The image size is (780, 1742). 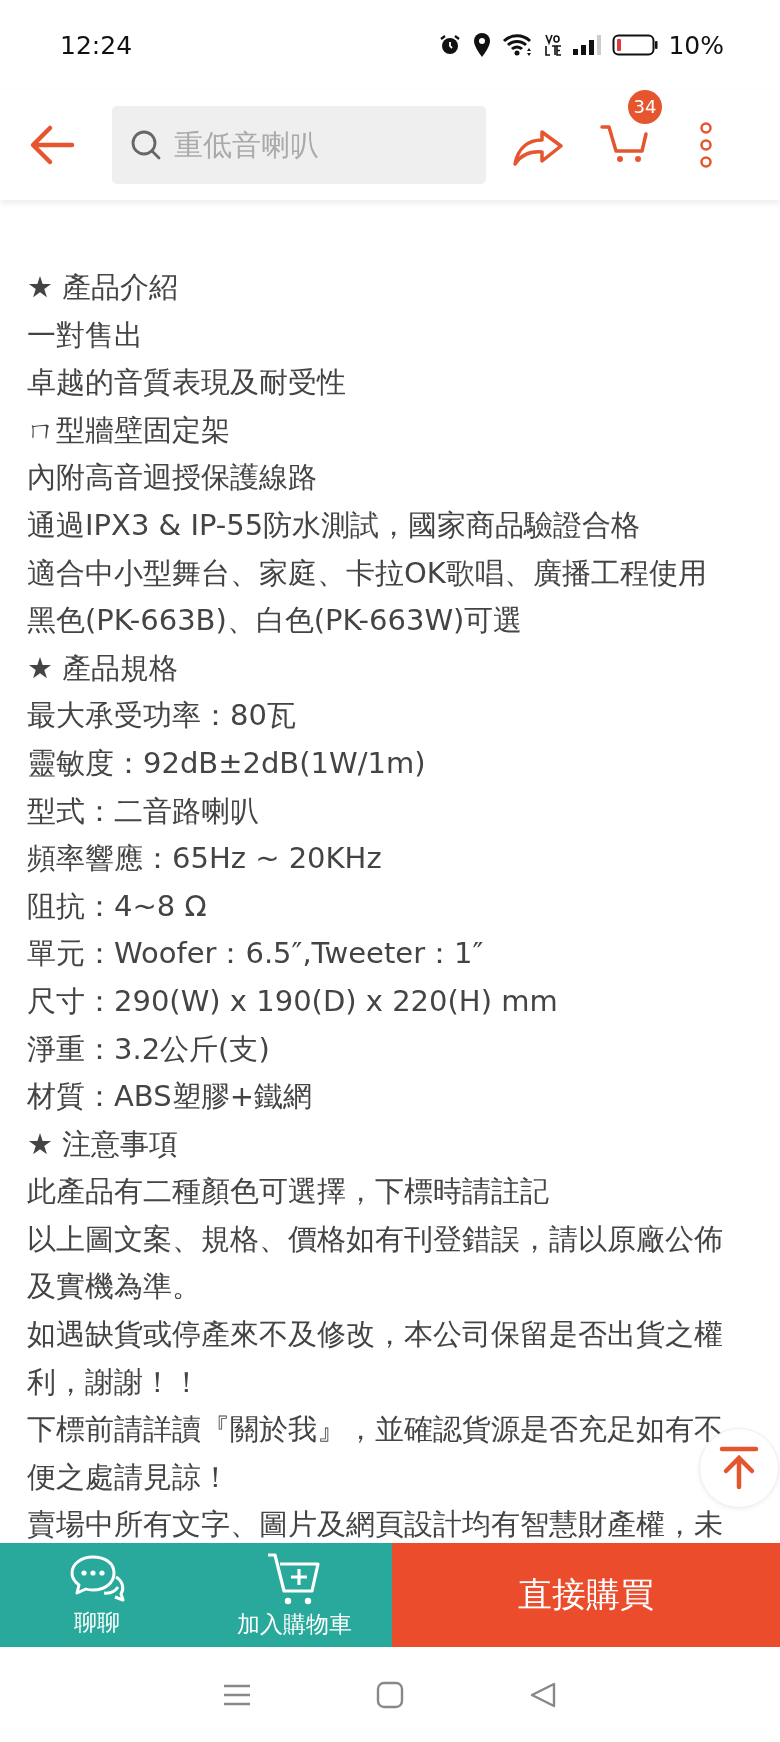 I want to click on description-text: 尺寸：290(W) x 190(D) x 220(H) mm, so click(x=293, y=1001).